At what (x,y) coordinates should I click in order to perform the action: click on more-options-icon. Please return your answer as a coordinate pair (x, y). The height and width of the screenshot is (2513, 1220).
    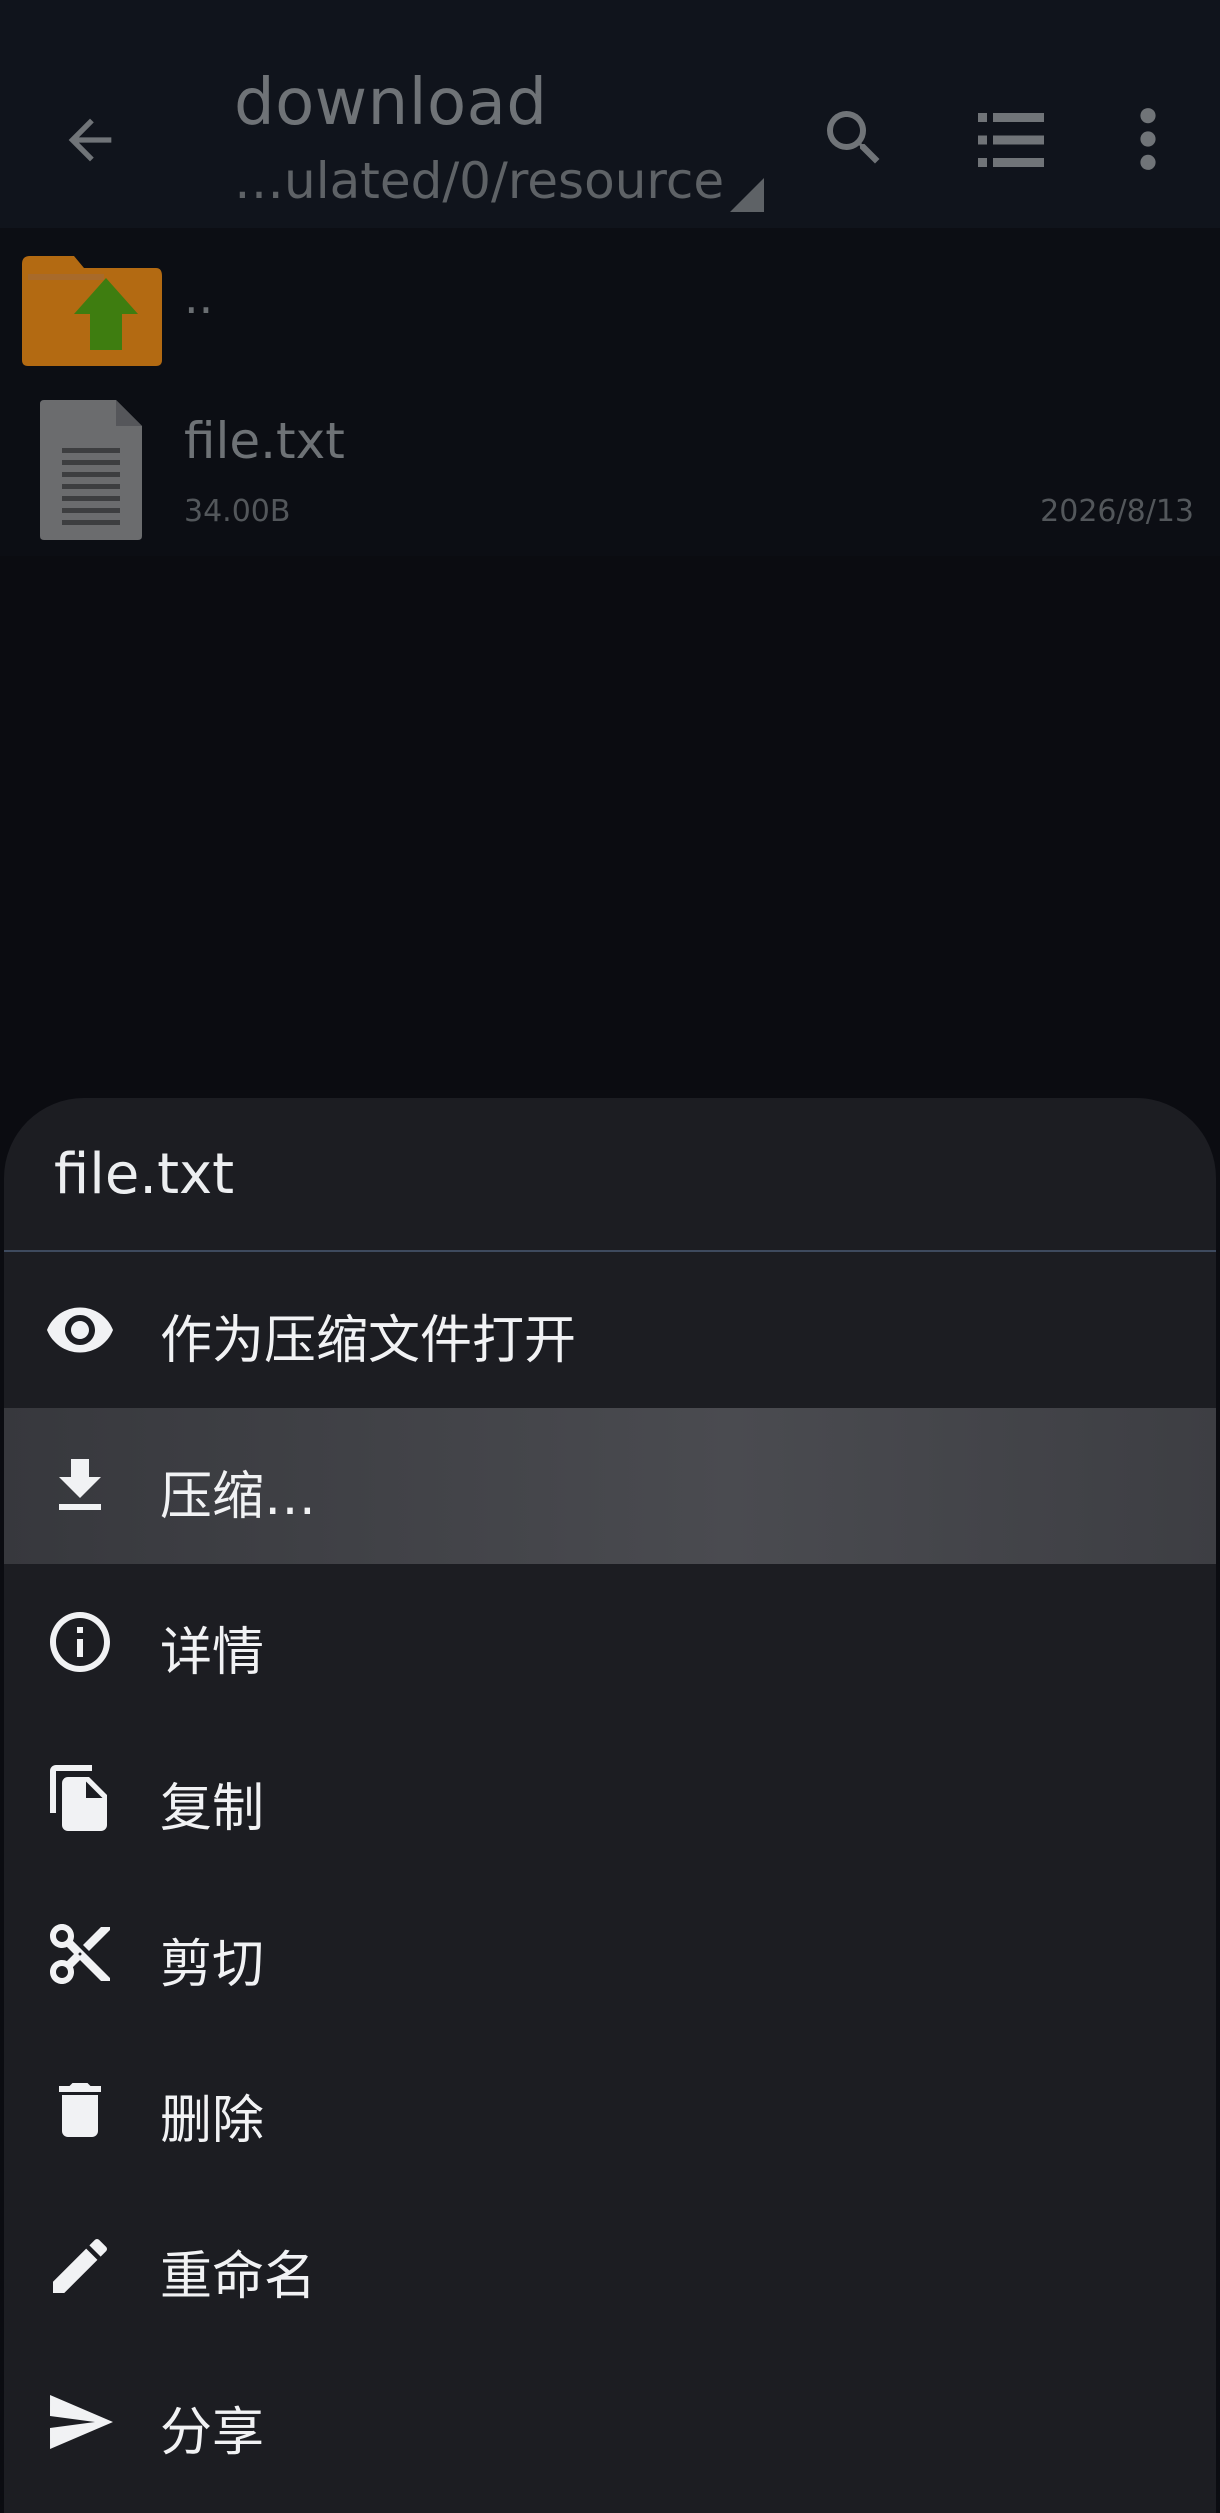
    Looking at the image, I should click on (1148, 139).